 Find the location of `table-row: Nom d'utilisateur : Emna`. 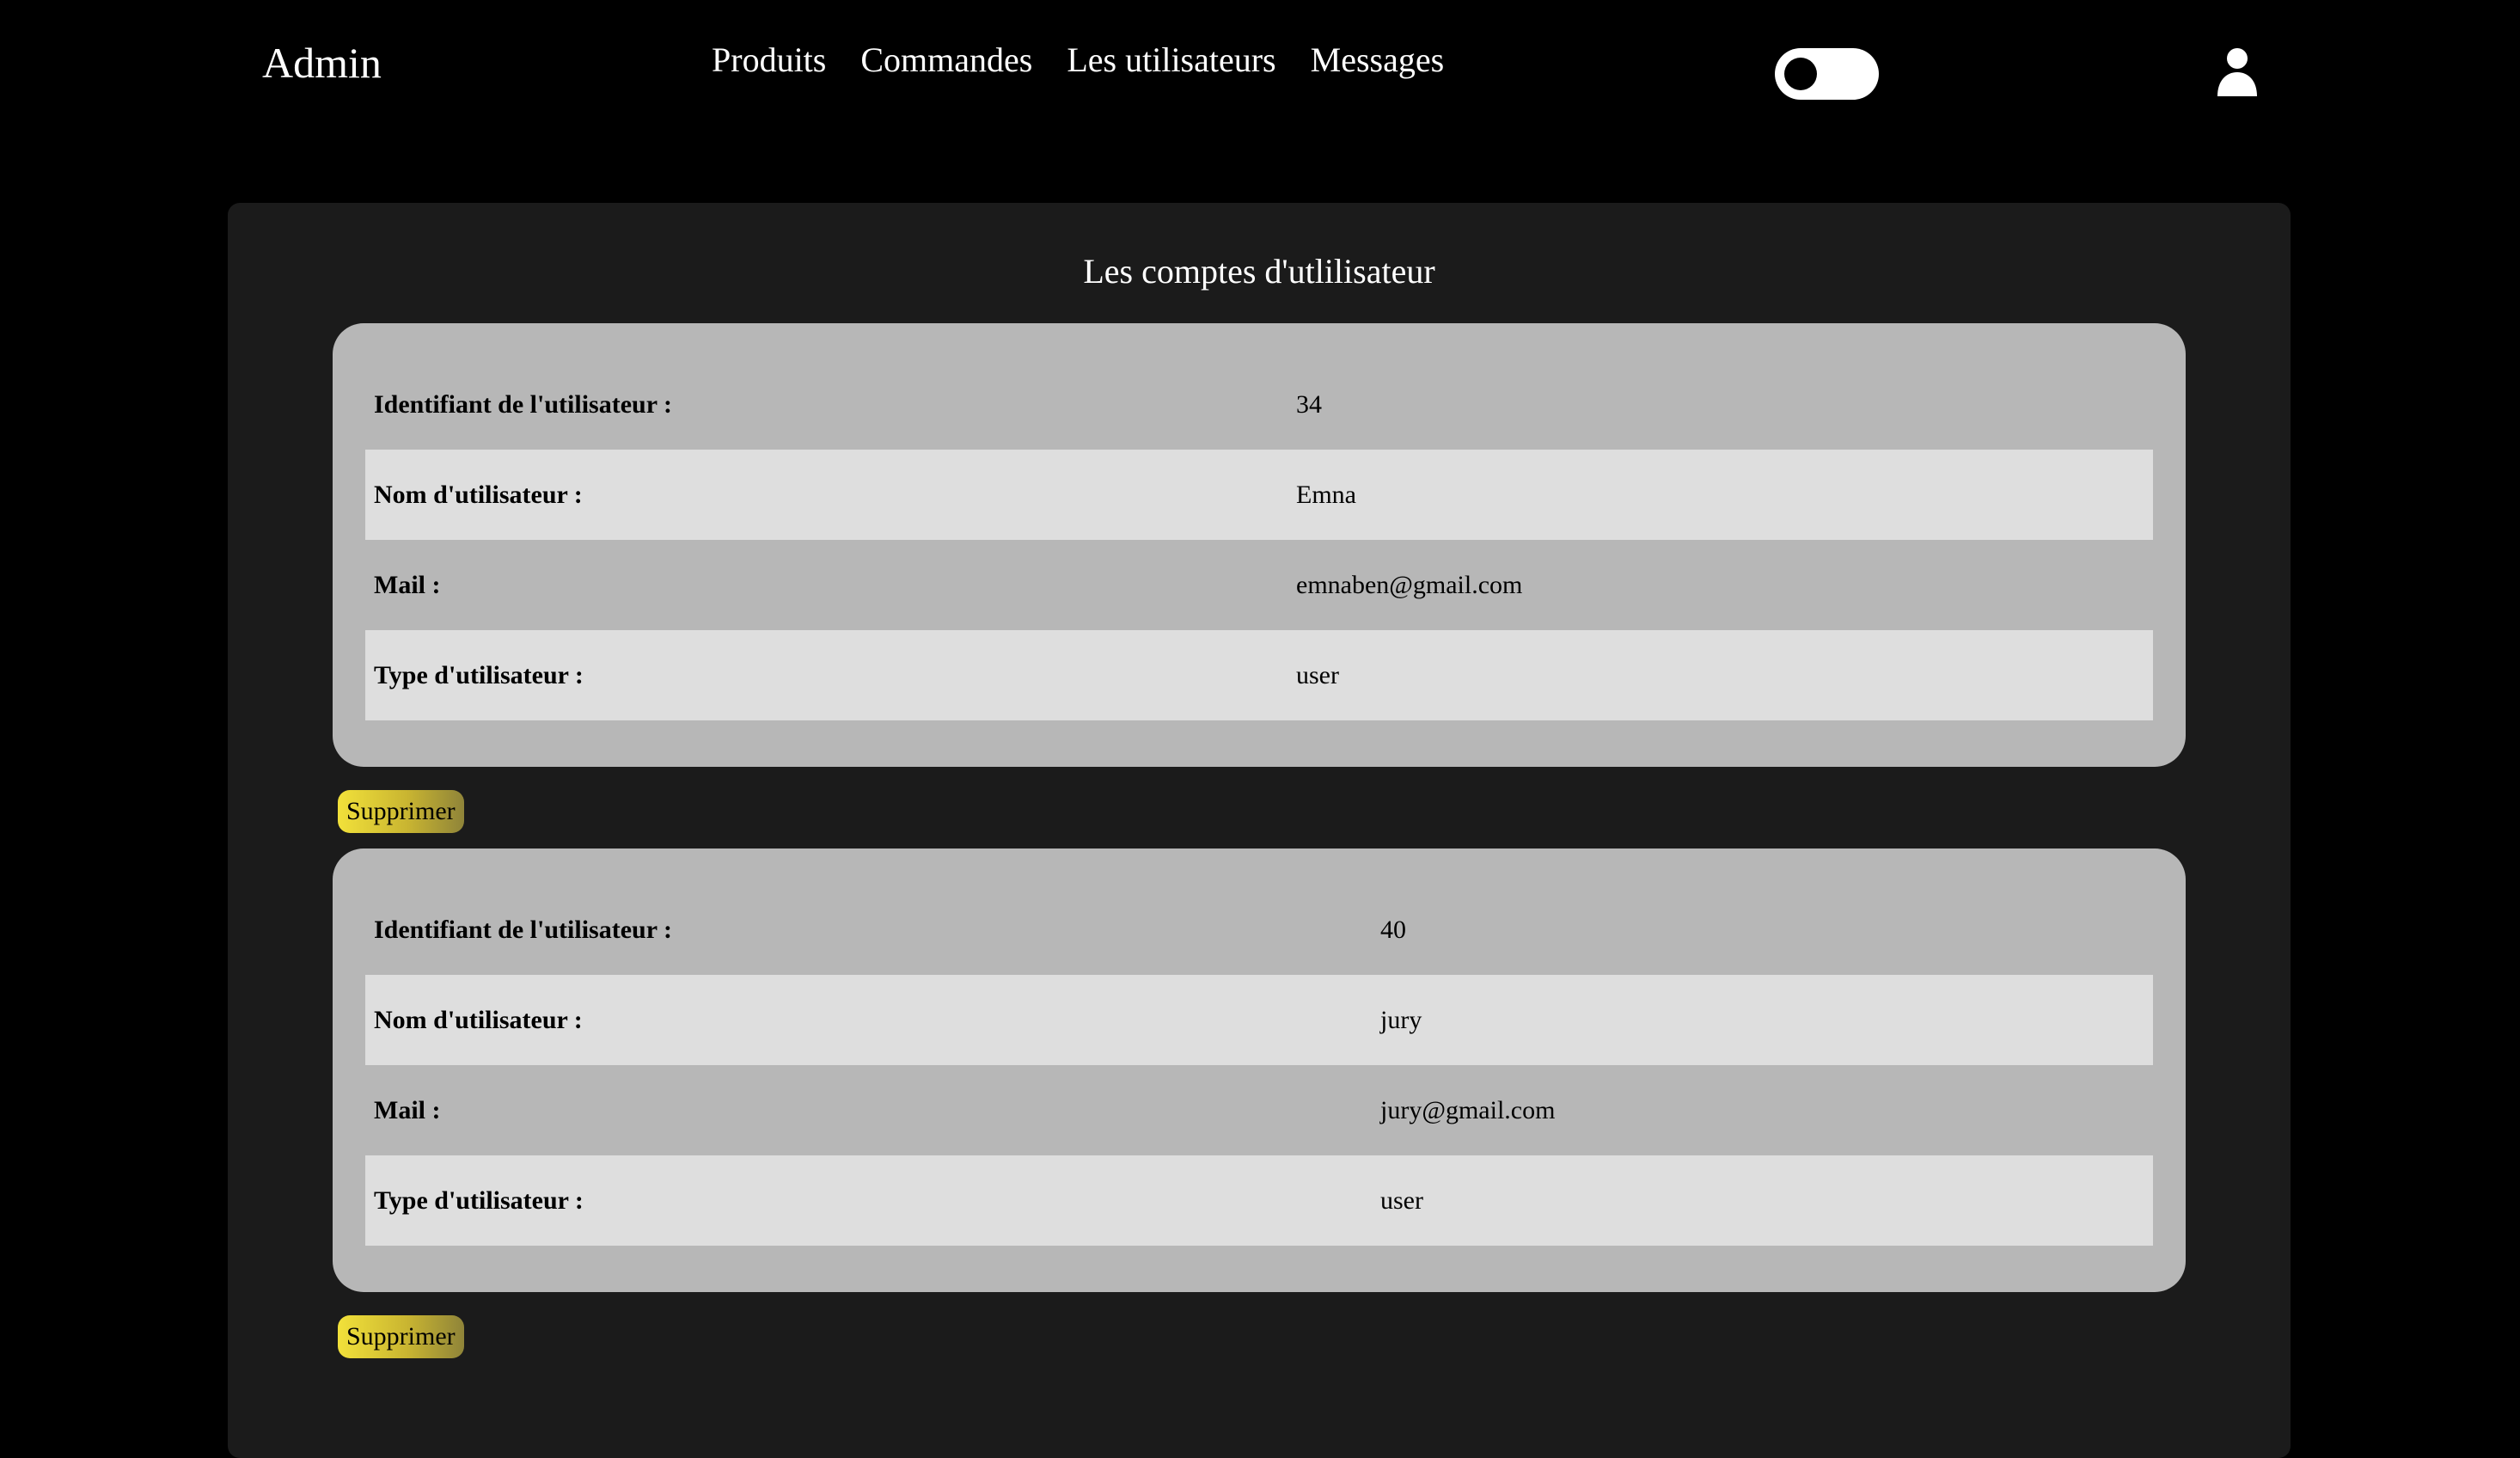

table-row: Nom d'utilisateur : Emna is located at coordinates (1259, 495).